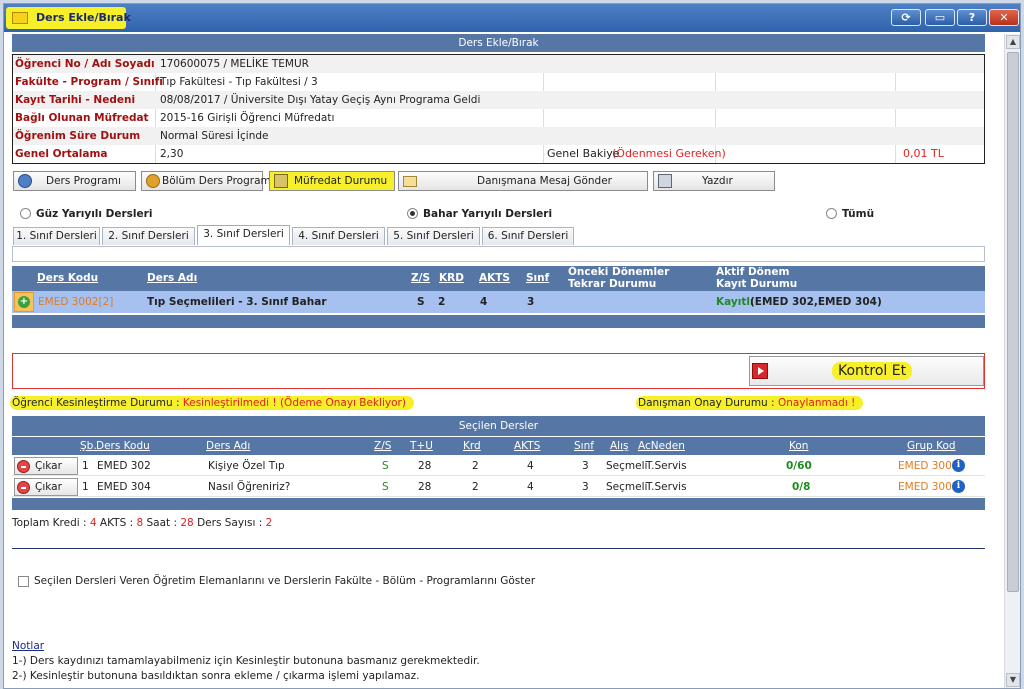 This screenshot has height=689, width=1024. I want to click on sel-sinif: 3, so click(585, 466).